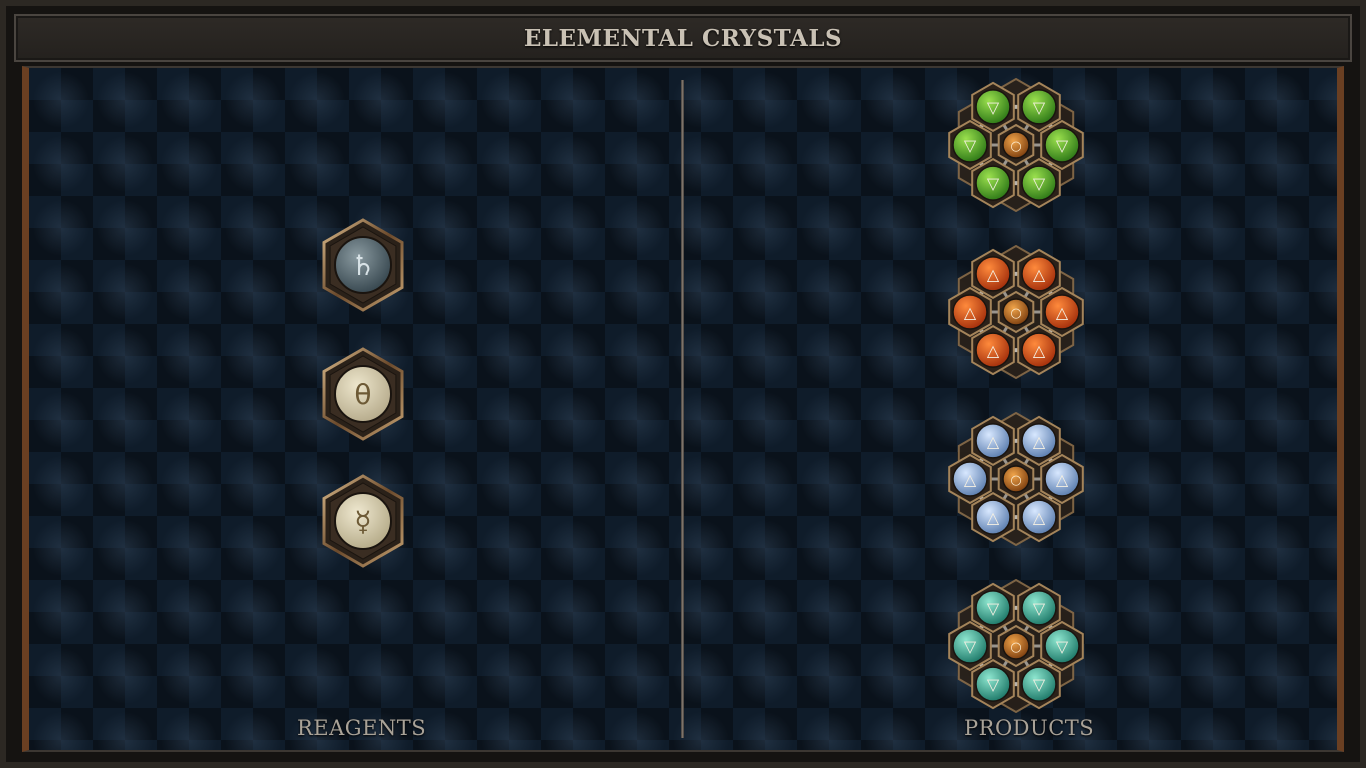  I want to click on panel-divider, so click(682, 409).